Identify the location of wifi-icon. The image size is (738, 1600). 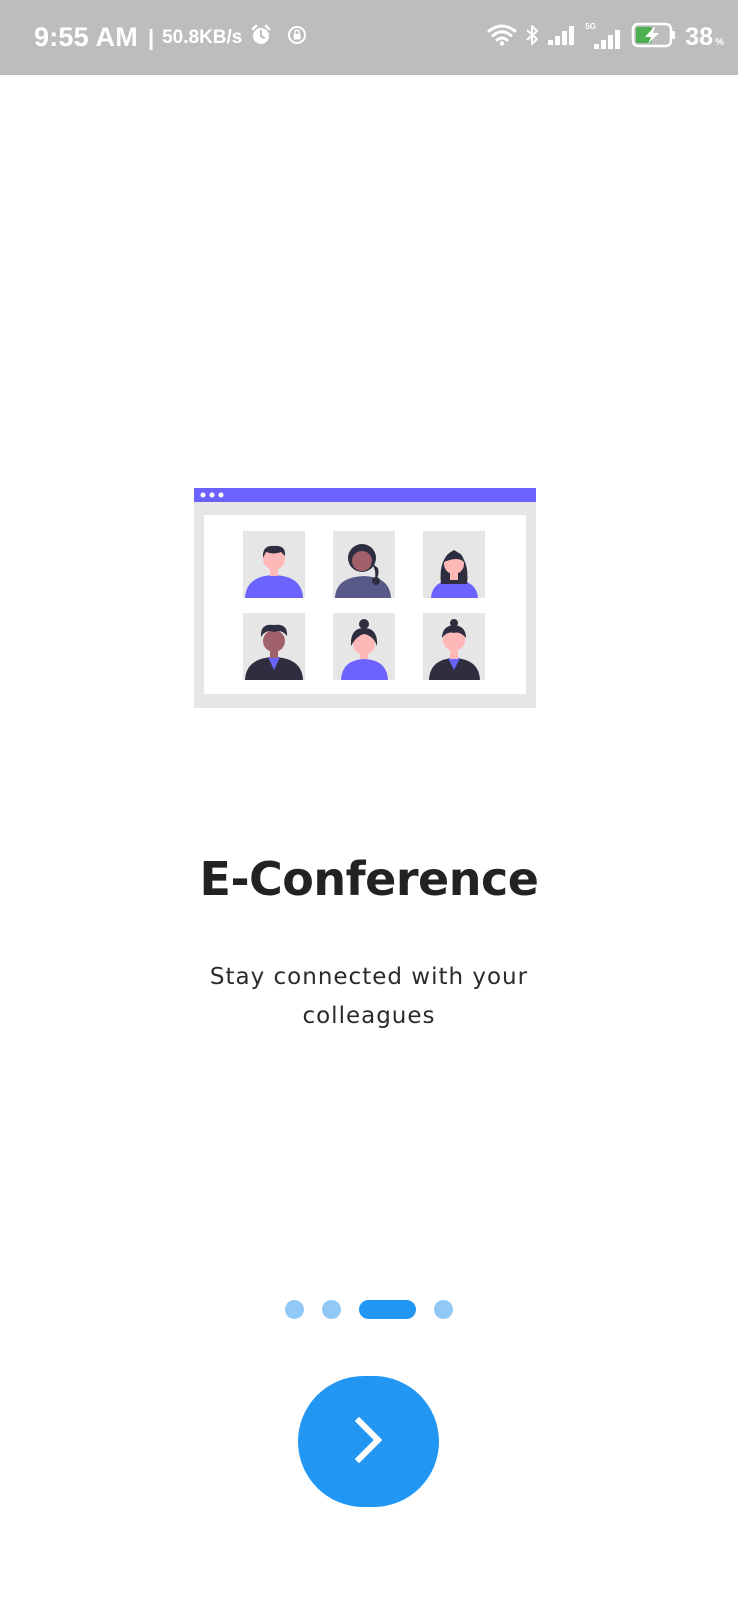
(502, 37).